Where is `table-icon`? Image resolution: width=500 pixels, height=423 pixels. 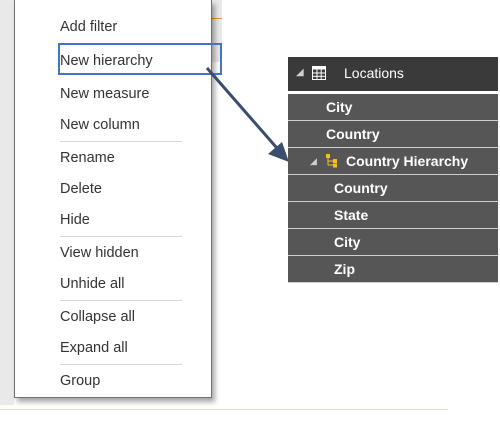 table-icon is located at coordinates (319, 73).